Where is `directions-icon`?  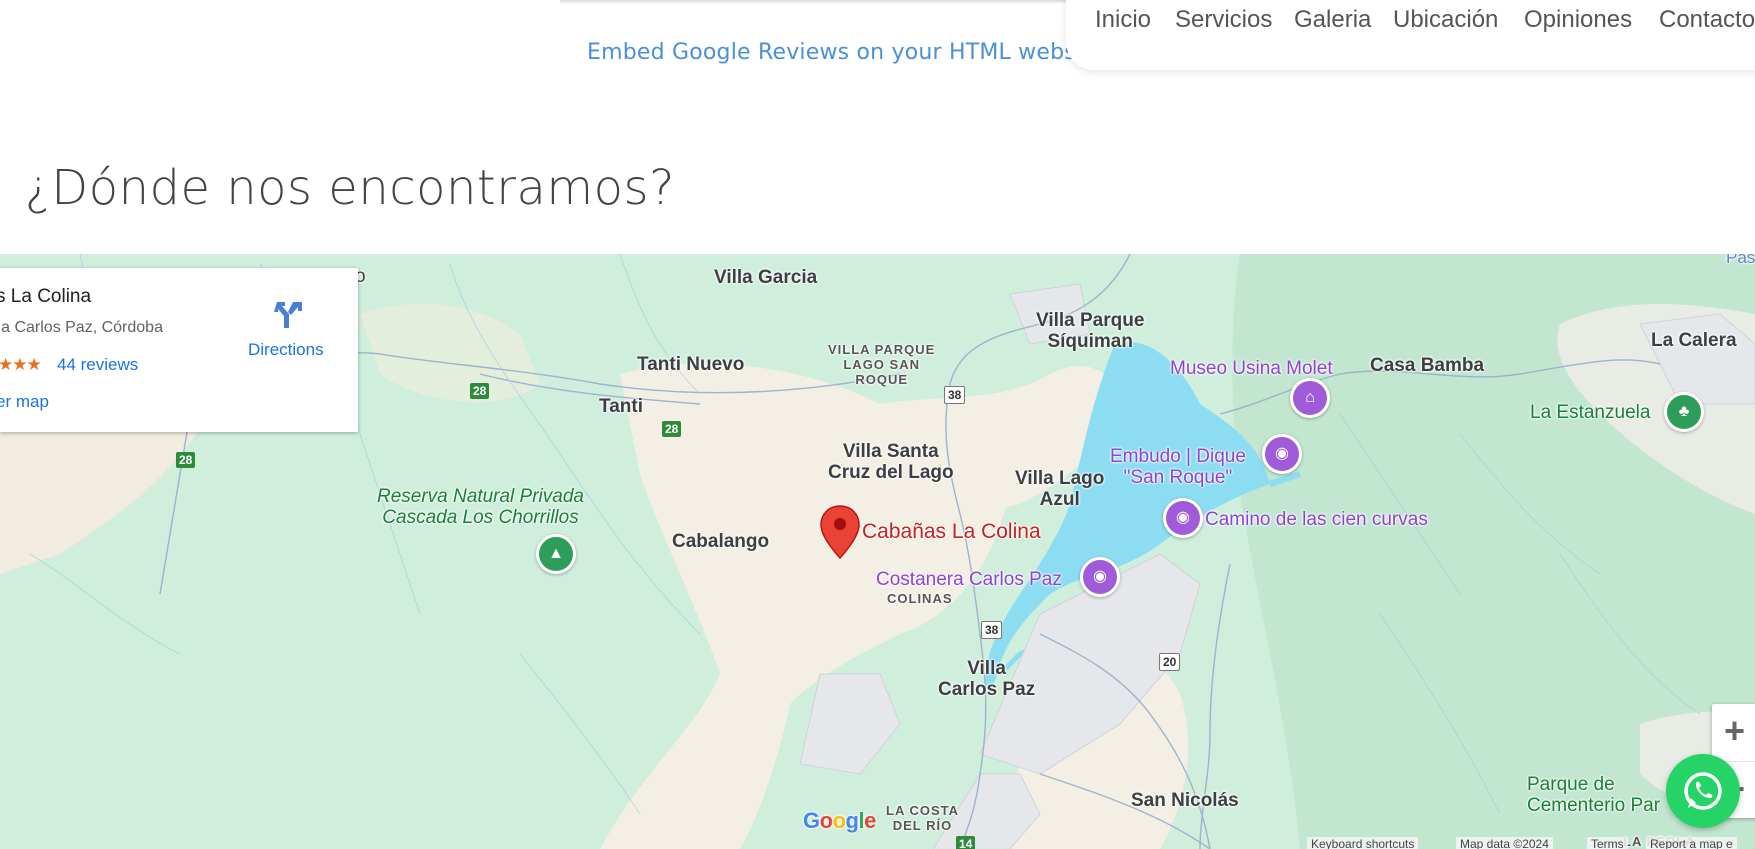 directions-icon is located at coordinates (289, 314).